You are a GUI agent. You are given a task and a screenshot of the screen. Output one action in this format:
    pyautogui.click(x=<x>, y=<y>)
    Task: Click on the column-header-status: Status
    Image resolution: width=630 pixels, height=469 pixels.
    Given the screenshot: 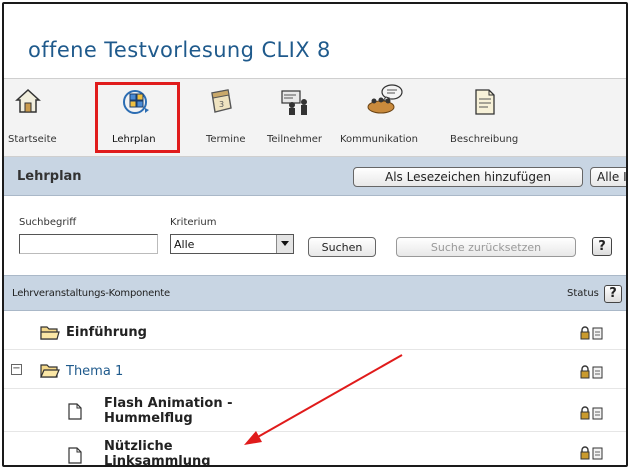 What is the action you would take?
    pyautogui.click(x=583, y=293)
    